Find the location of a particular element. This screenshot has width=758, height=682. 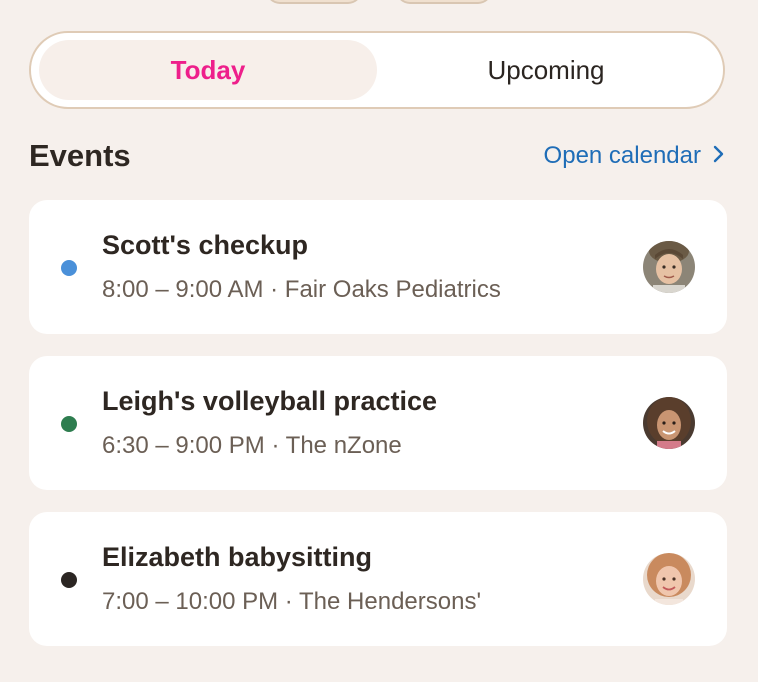

tab-today: Today is located at coordinates (208, 70).